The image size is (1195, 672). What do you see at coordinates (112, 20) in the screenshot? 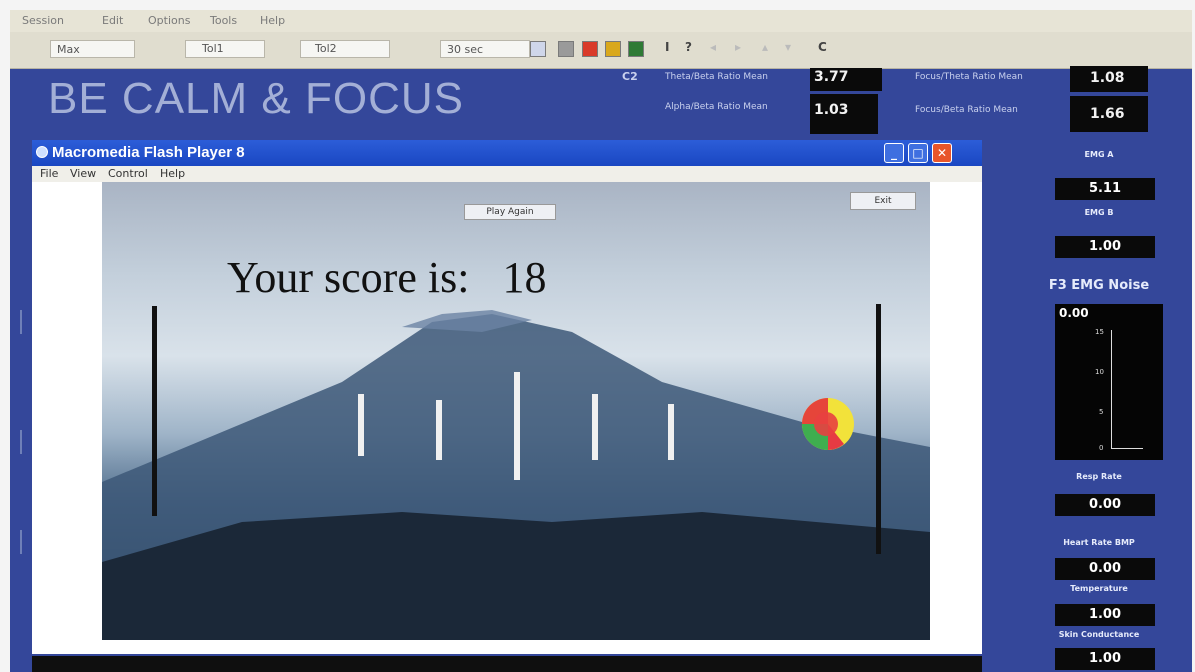
I see `menu-edit: Edit` at bounding box center [112, 20].